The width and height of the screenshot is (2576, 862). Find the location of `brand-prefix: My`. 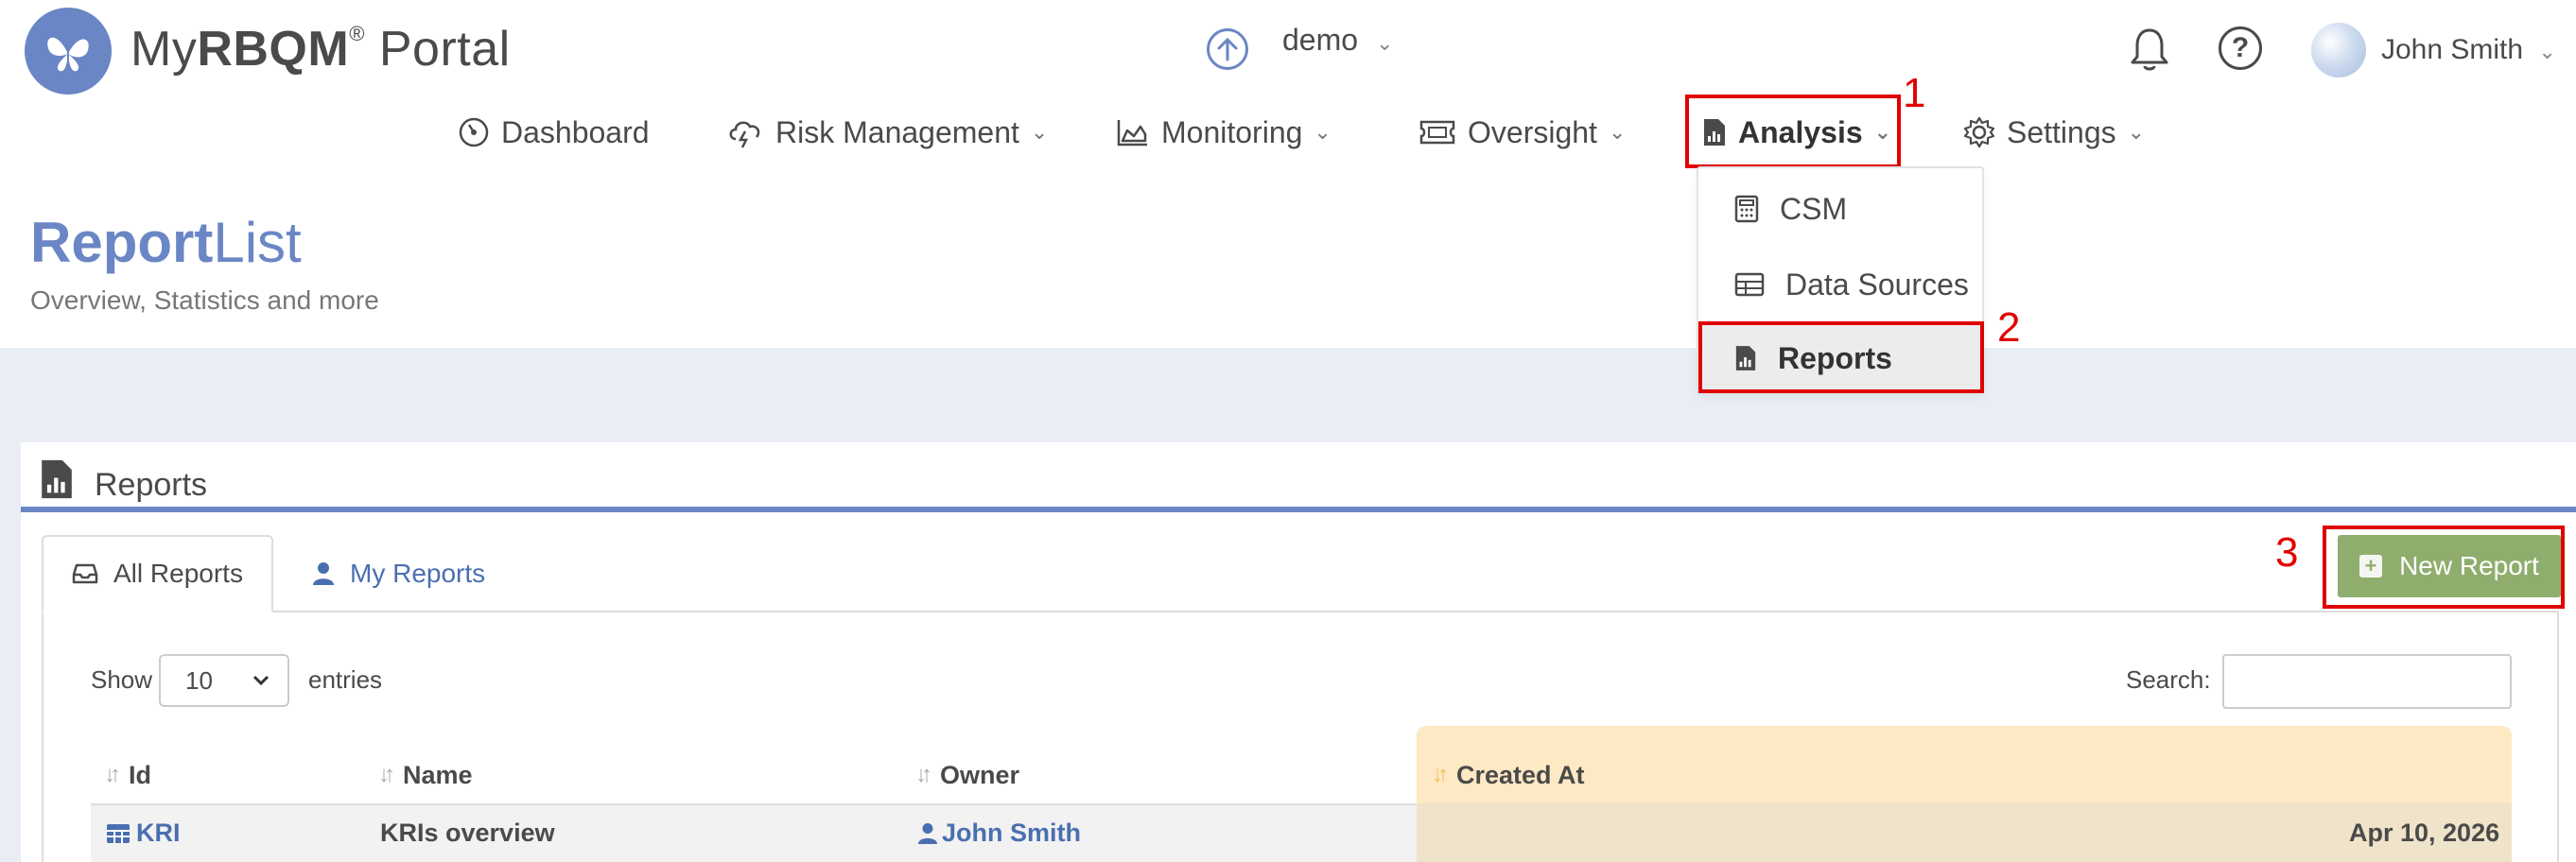

brand-prefix: My is located at coordinates (164, 49).